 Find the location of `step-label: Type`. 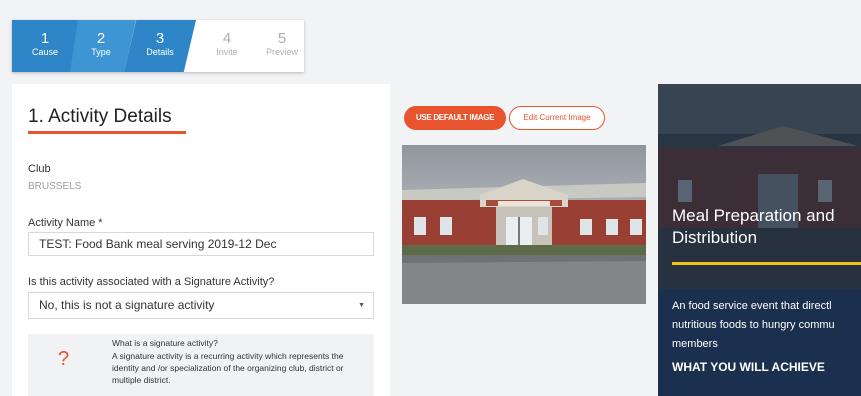

step-label: Type is located at coordinates (101, 52).